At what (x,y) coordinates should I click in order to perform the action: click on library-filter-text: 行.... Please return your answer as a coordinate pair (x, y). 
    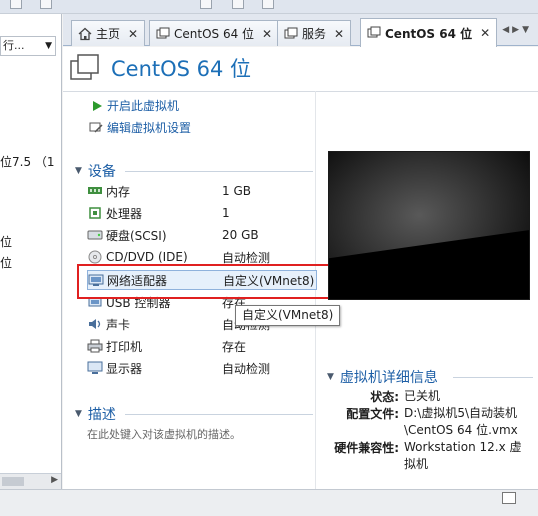
    Looking at the image, I should click on (14, 45).